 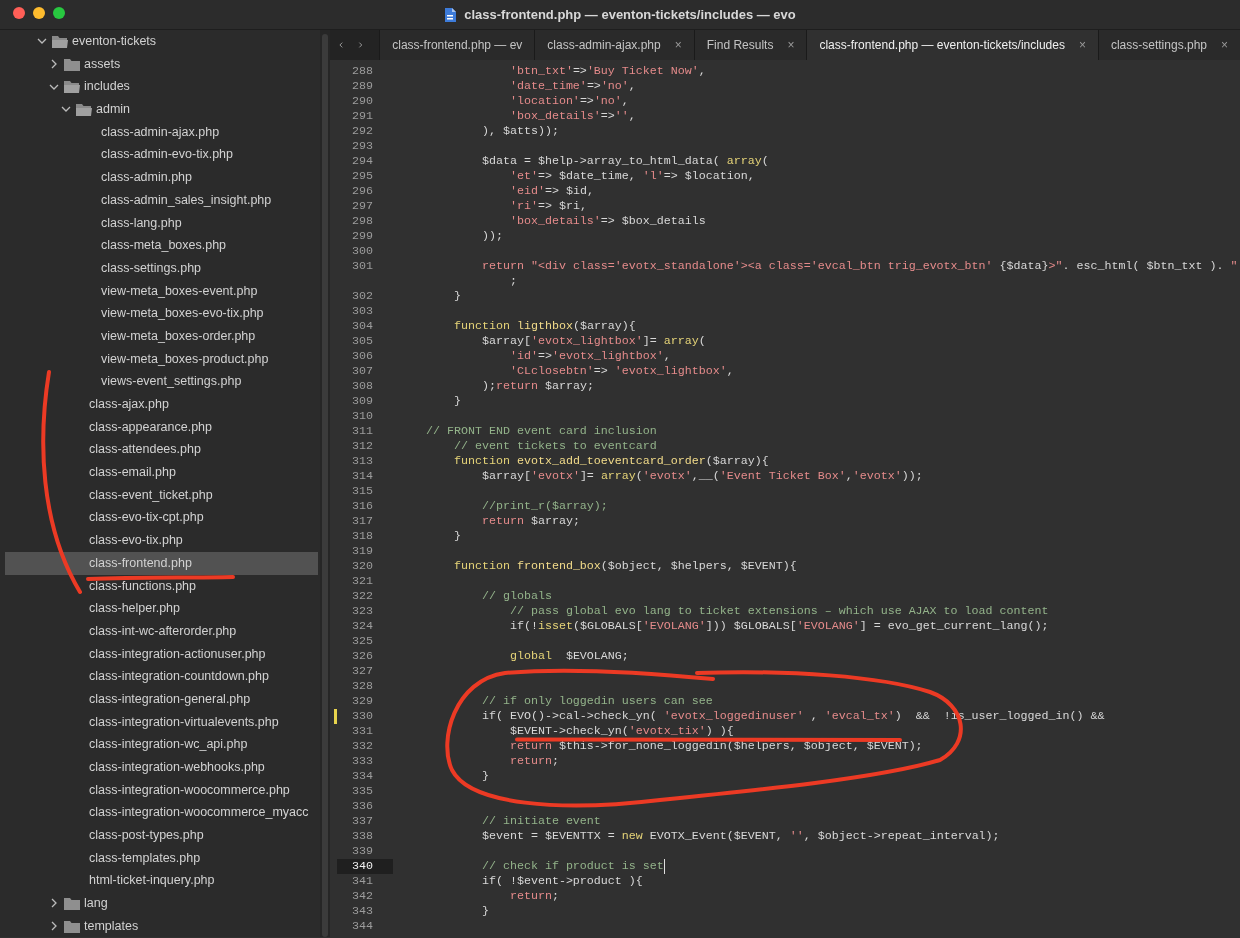 What do you see at coordinates (362, 596) in the screenshot?
I see `line-number: 322` at bounding box center [362, 596].